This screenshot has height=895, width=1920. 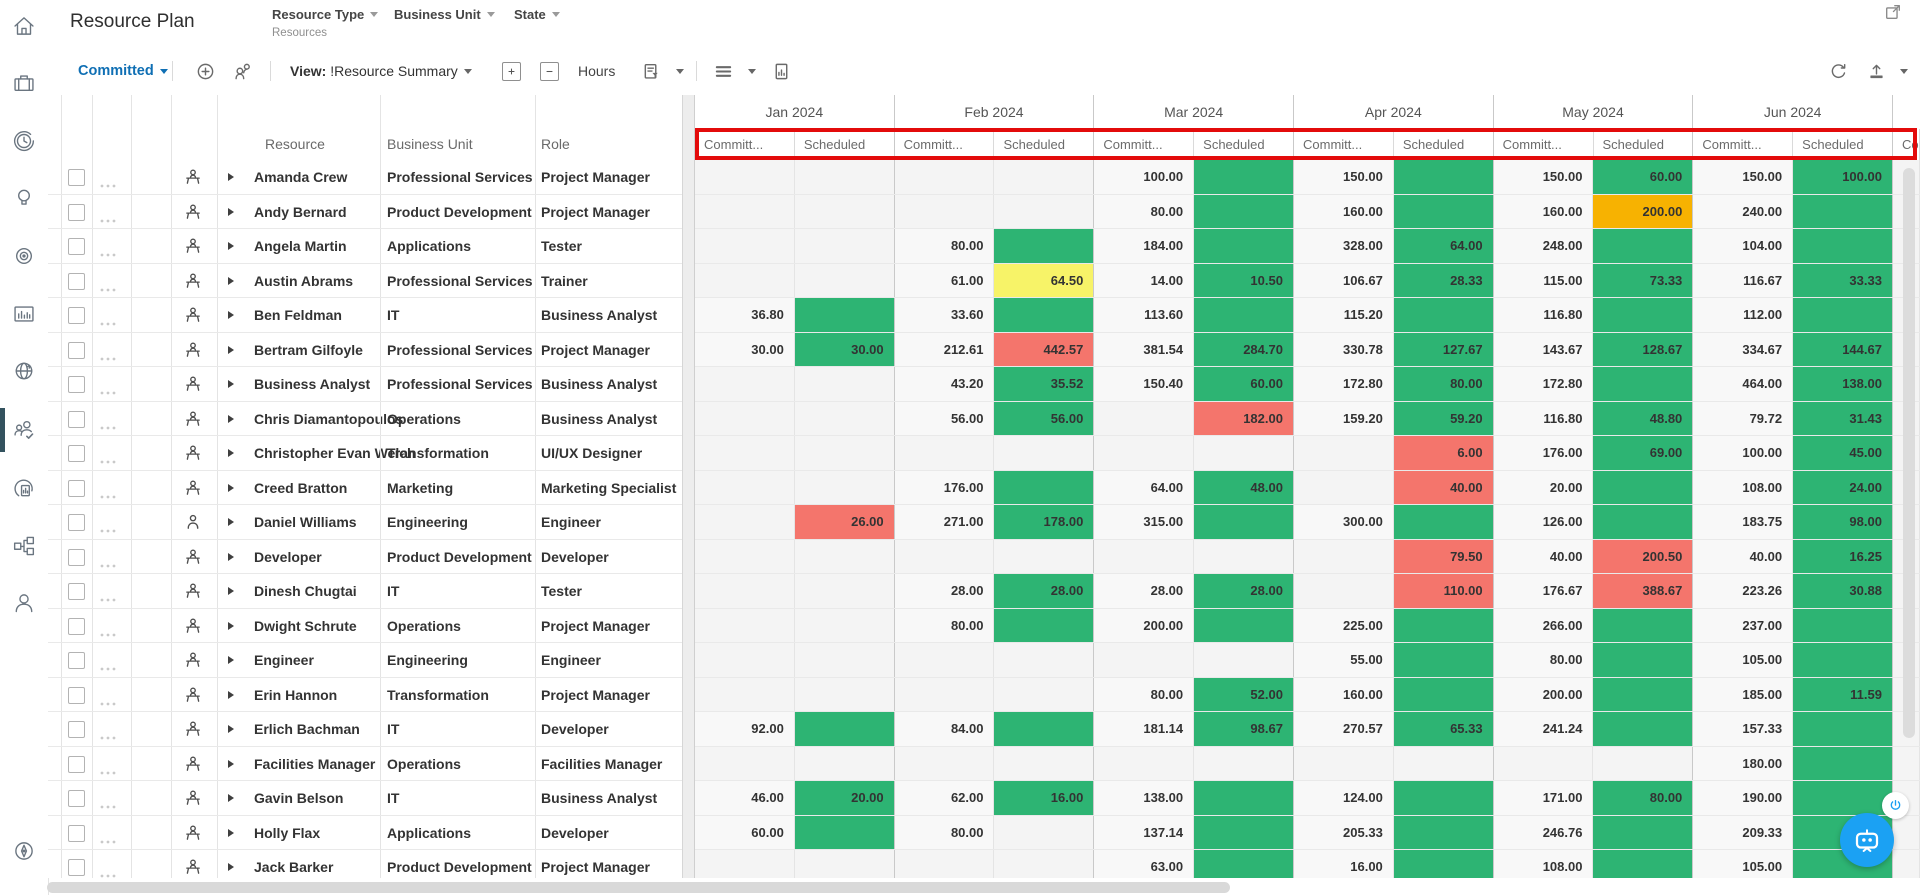 I want to click on scheduled-cell: 100.00, so click(x=1843, y=177).